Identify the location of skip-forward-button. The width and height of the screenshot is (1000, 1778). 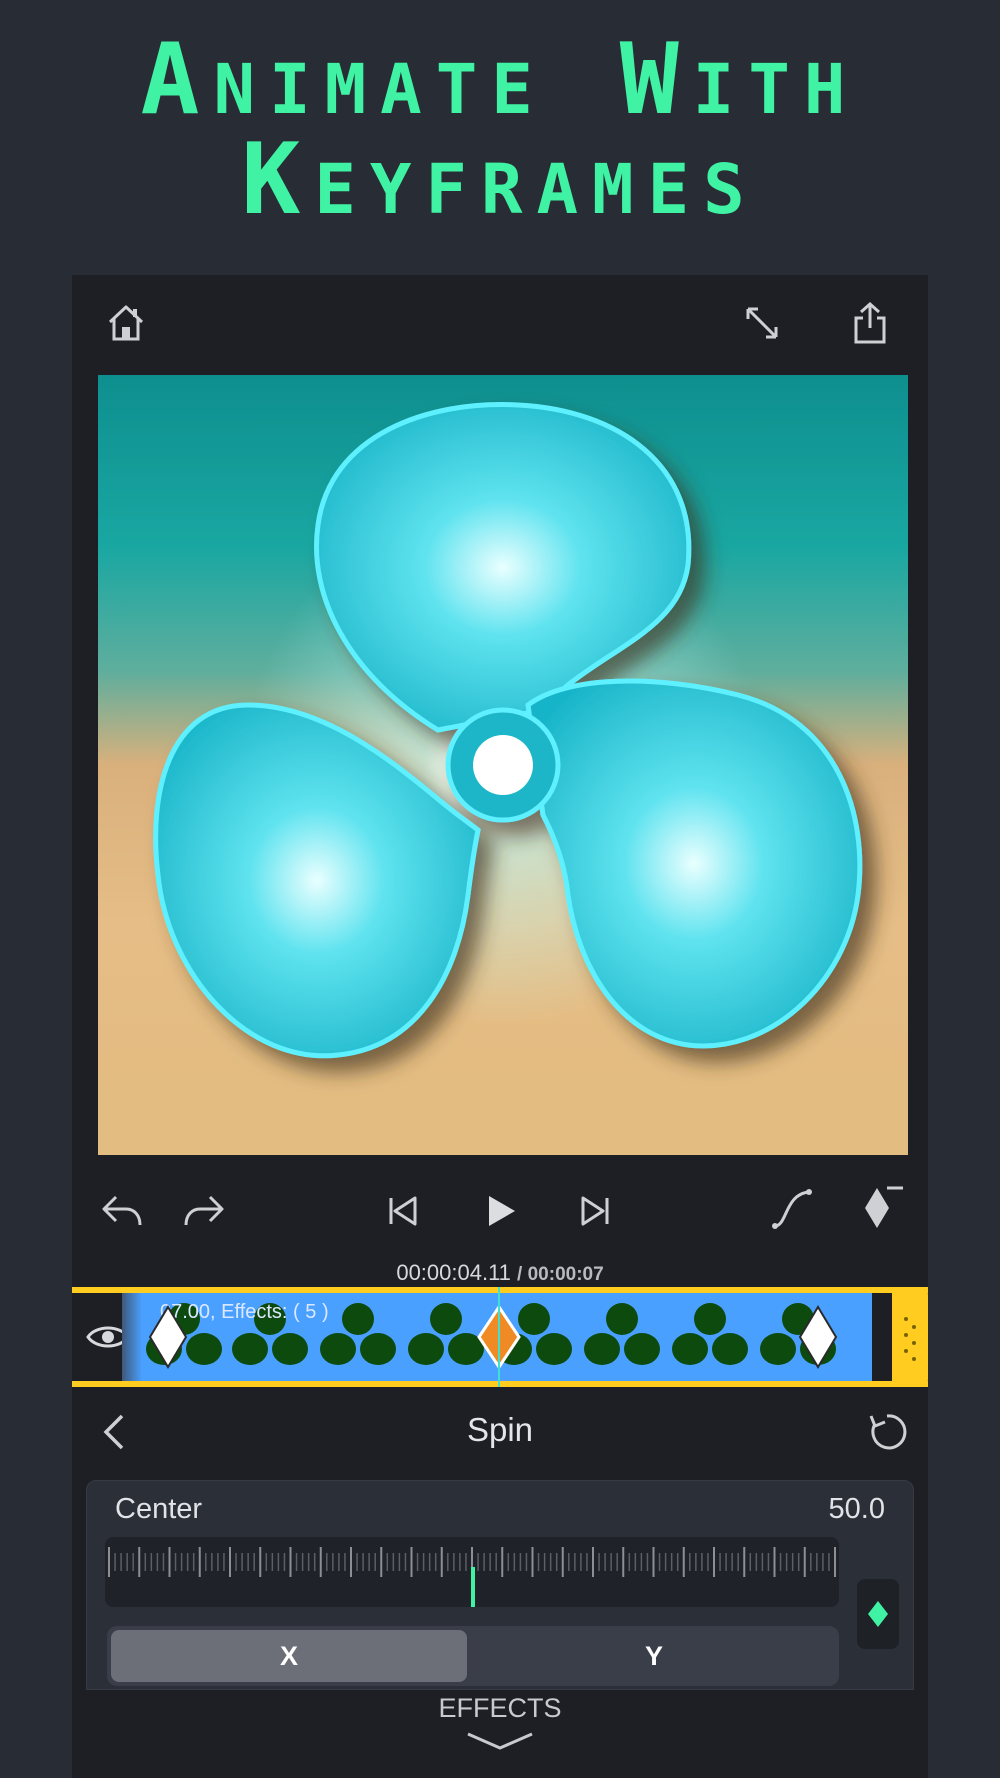
(596, 1211).